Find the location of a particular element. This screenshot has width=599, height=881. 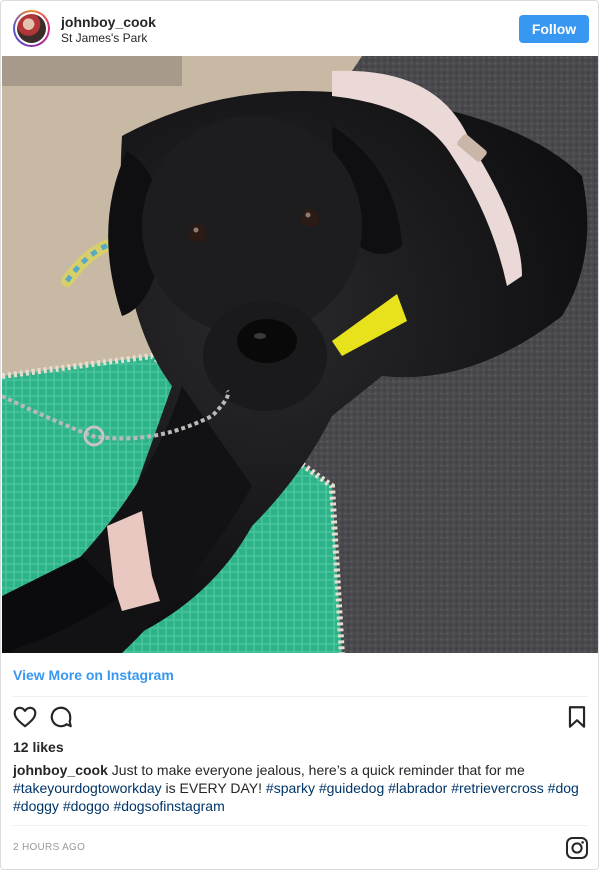

caption-author: johnboy_cook is located at coordinates (60, 770).